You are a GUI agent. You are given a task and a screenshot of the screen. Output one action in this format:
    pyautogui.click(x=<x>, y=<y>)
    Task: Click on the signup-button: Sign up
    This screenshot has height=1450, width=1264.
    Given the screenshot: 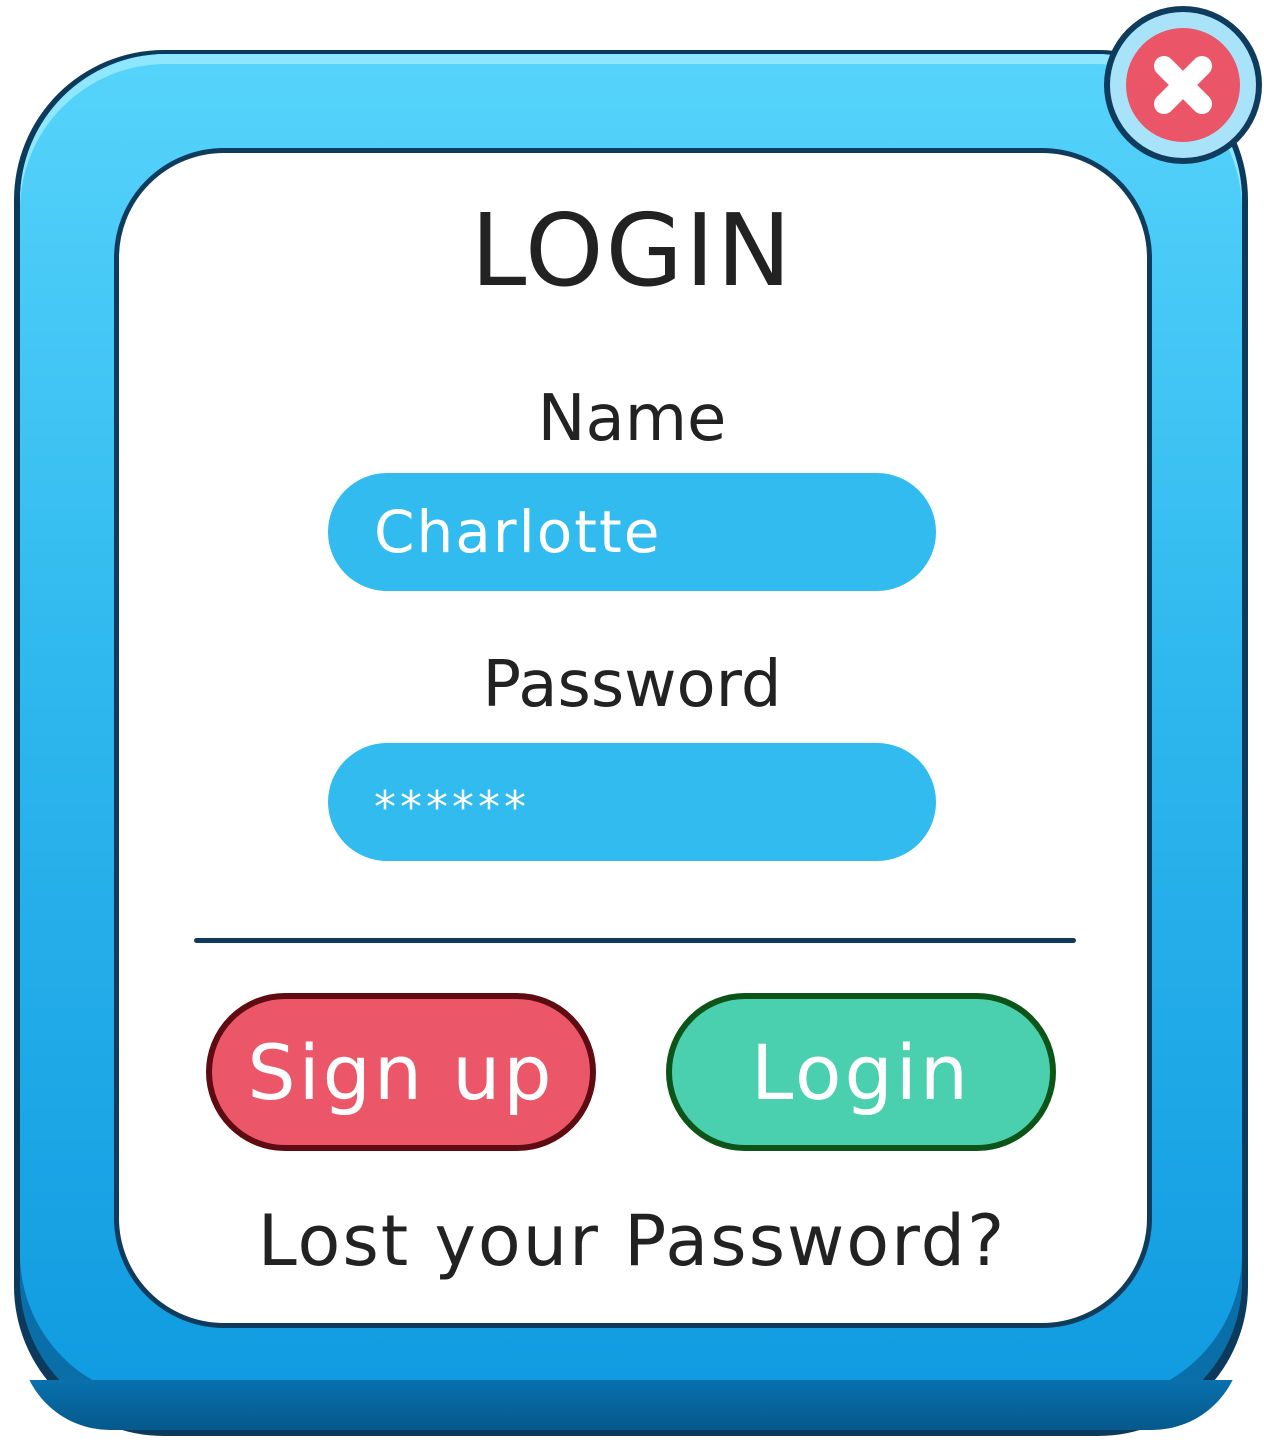 What is the action you would take?
    pyautogui.click(x=401, y=1072)
    